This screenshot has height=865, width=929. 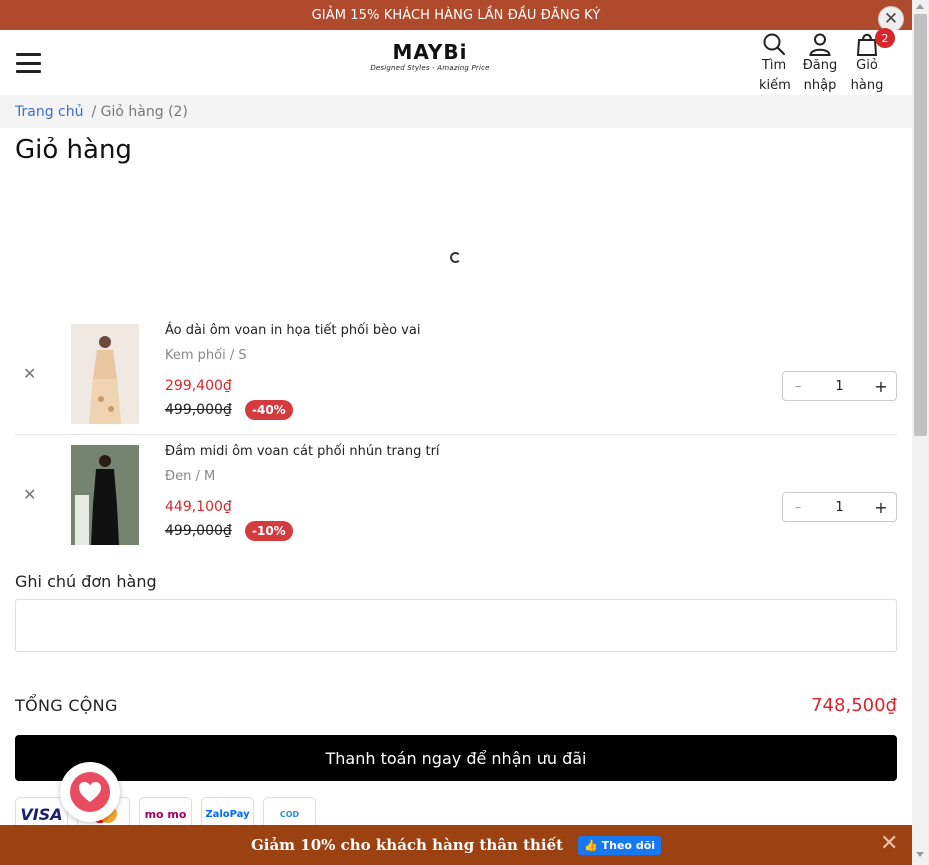 I want to click on login-button: Đăng nhập, so click(x=820, y=64).